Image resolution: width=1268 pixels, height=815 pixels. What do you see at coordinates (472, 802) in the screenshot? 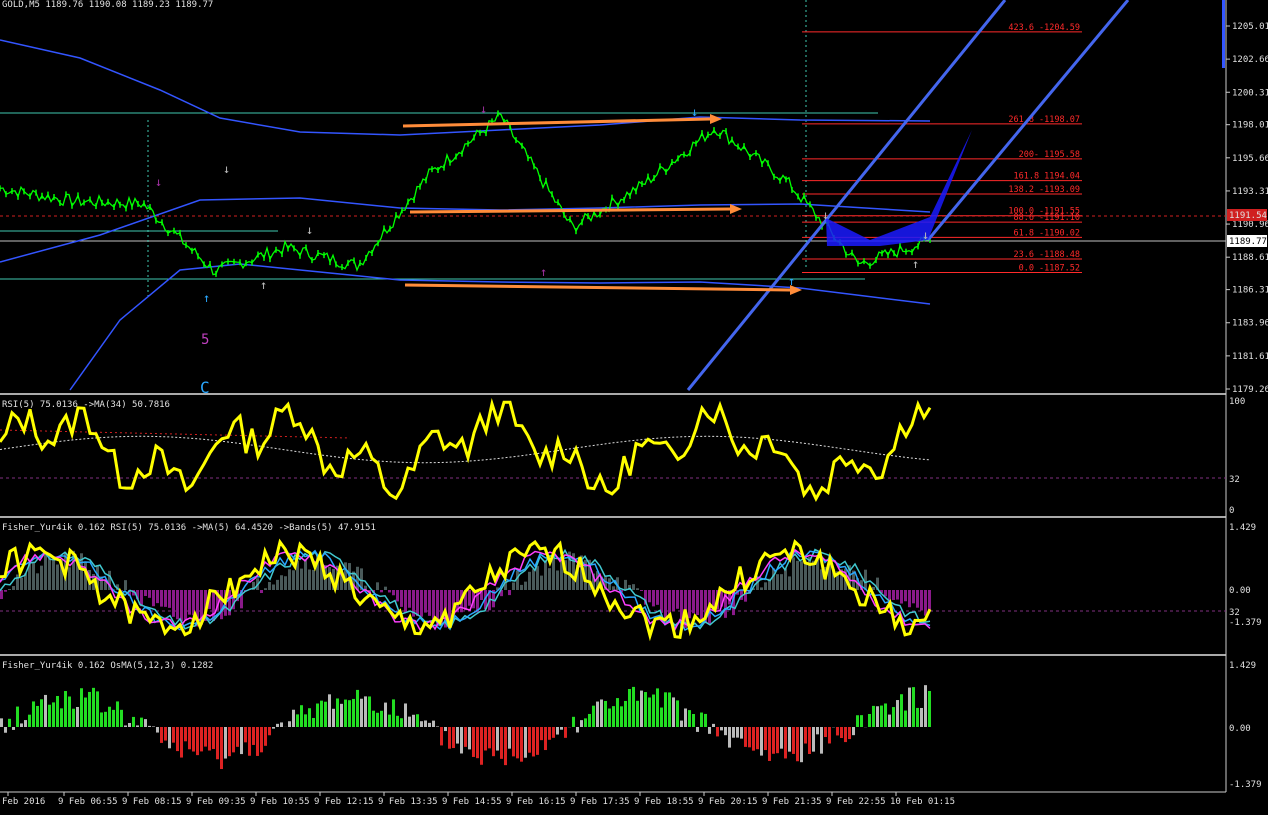
I see `time-tick-label: 9 Feb 14:55` at bounding box center [472, 802].